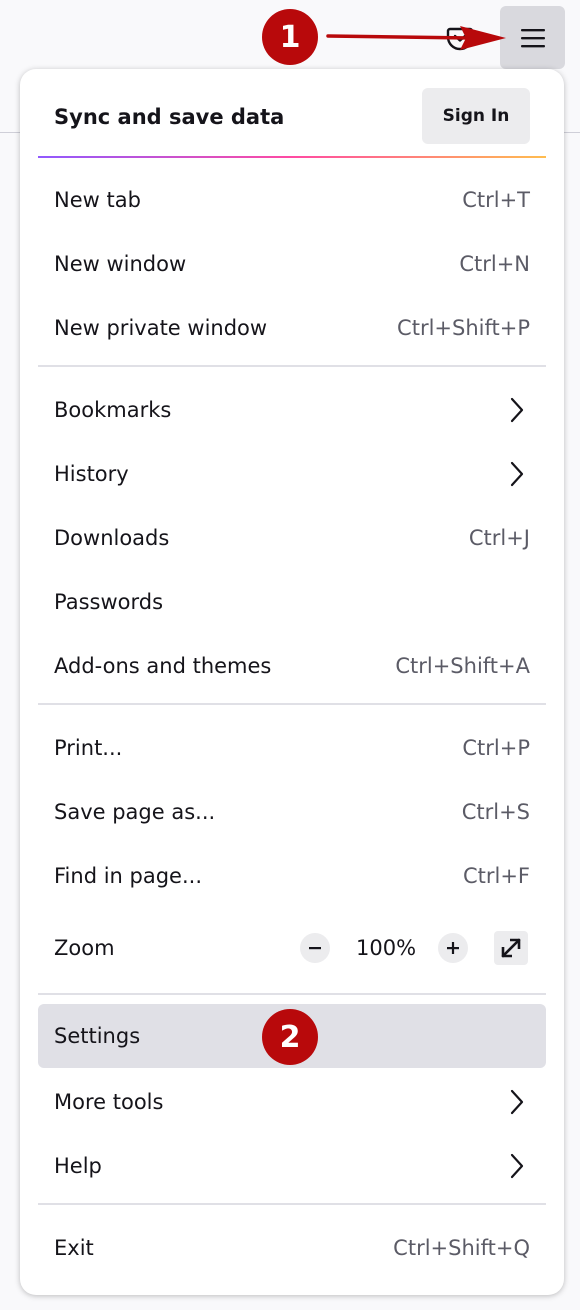 The height and width of the screenshot is (1310, 580). What do you see at coordinates (292, 113) in the screenshot?
I see `sync-section: Sync and save data Sign In` at bounding box center [292, 113].